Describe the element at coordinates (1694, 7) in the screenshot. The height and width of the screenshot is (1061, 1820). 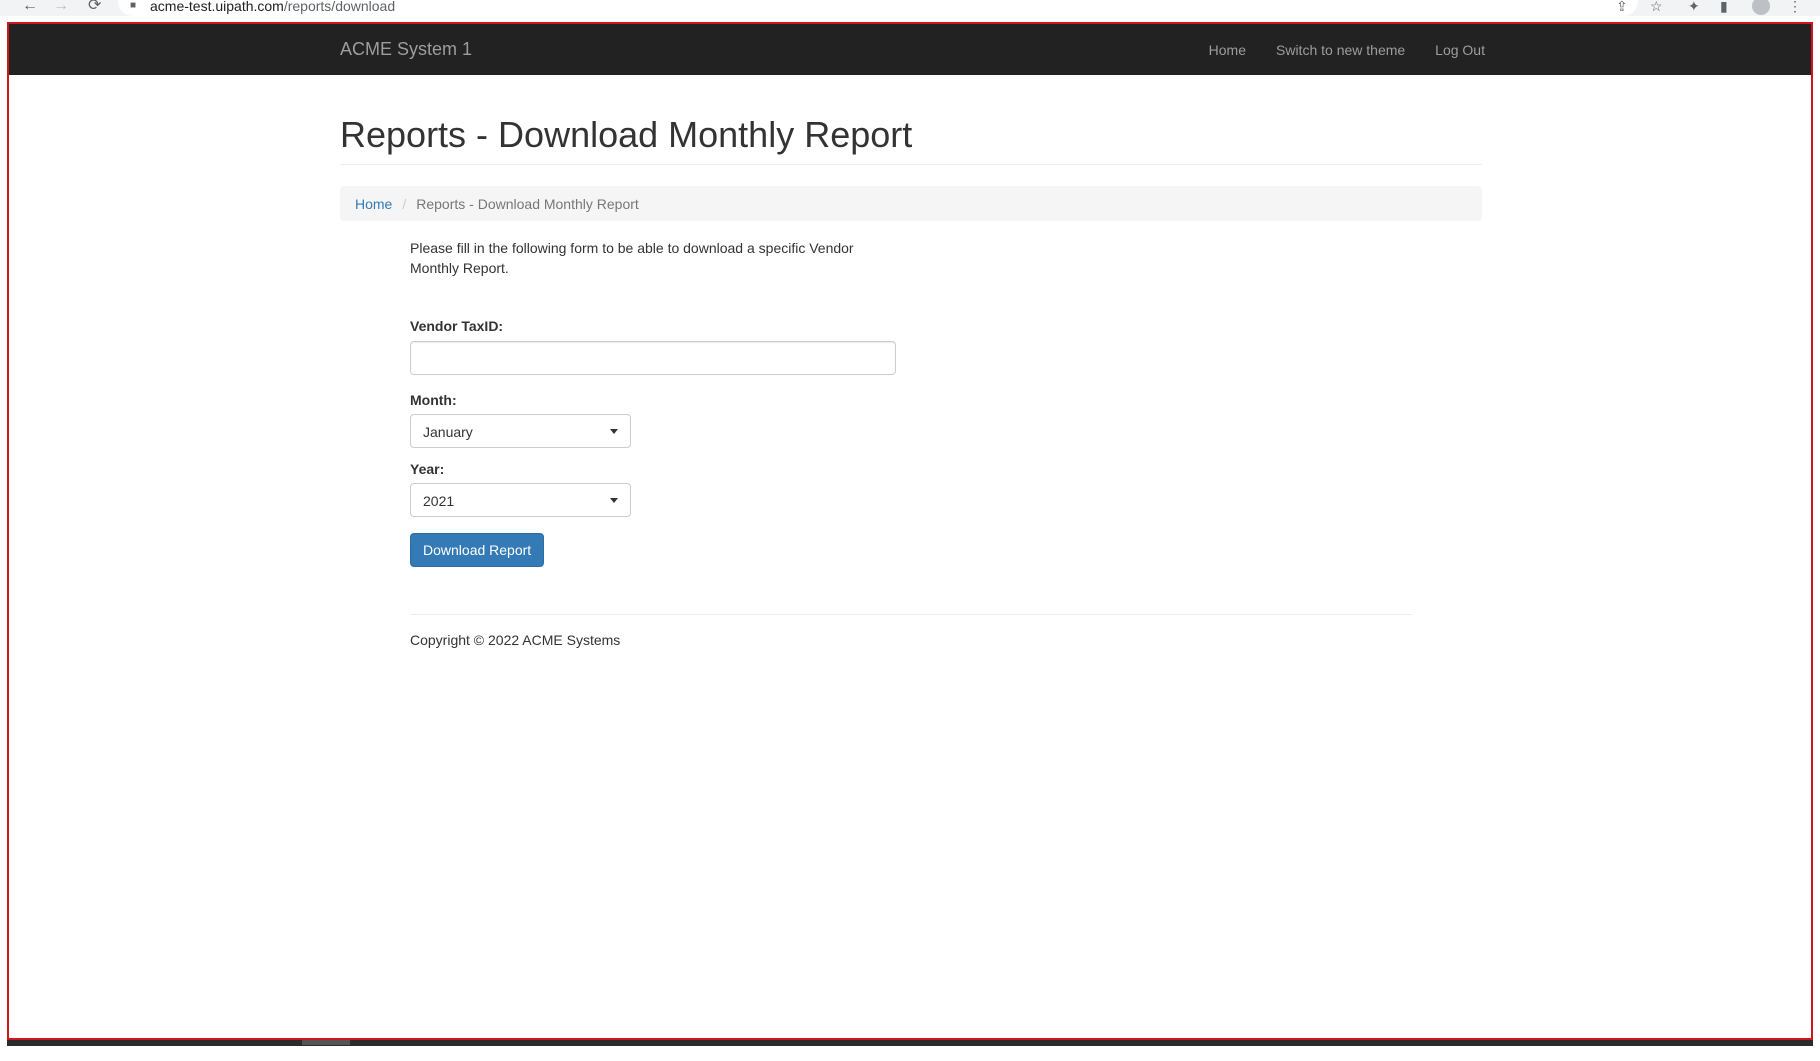
I see `extensions-icon: ✦` at that location.